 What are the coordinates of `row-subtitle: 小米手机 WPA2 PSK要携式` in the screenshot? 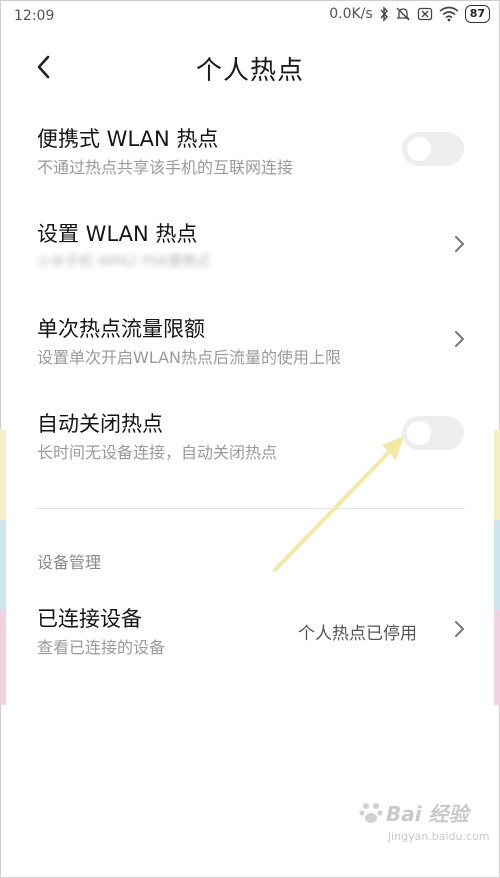 It's located at (124, 262).